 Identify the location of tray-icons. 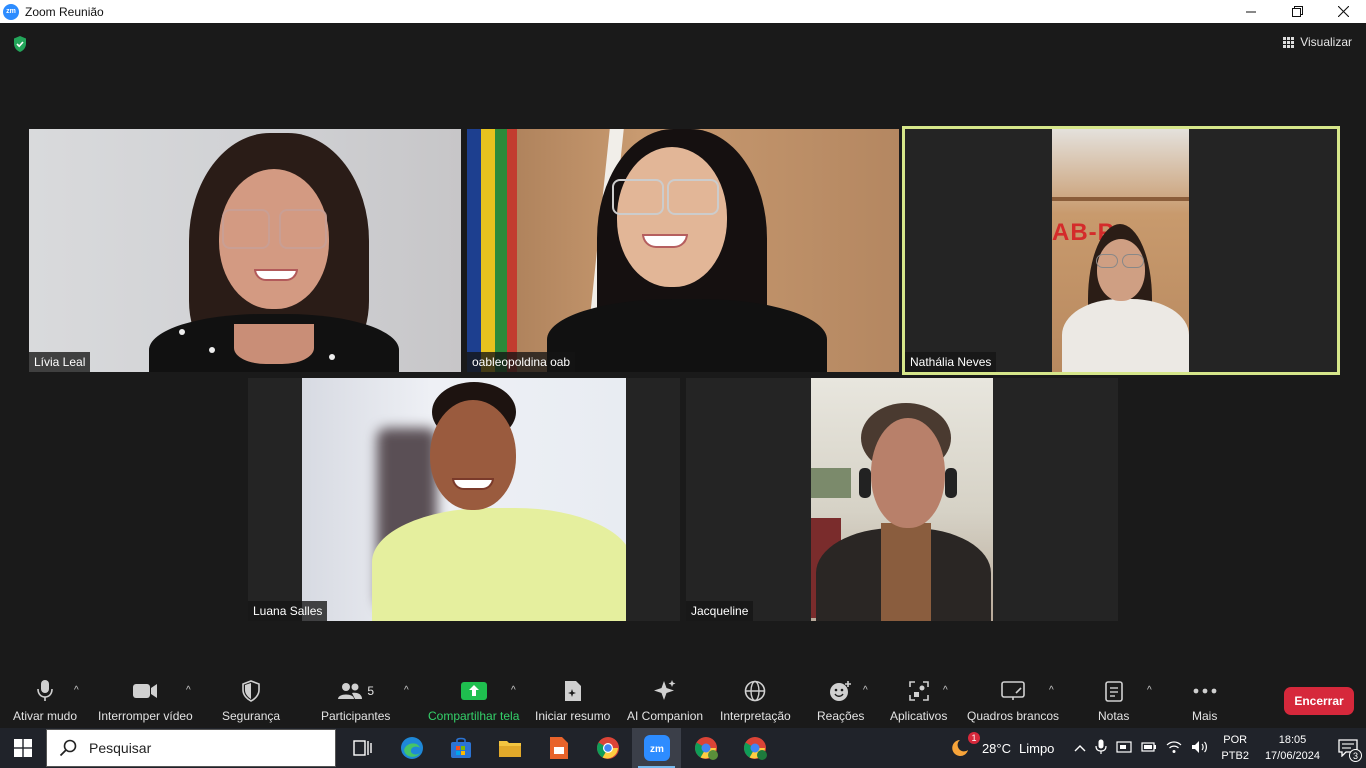
(1141, 748).